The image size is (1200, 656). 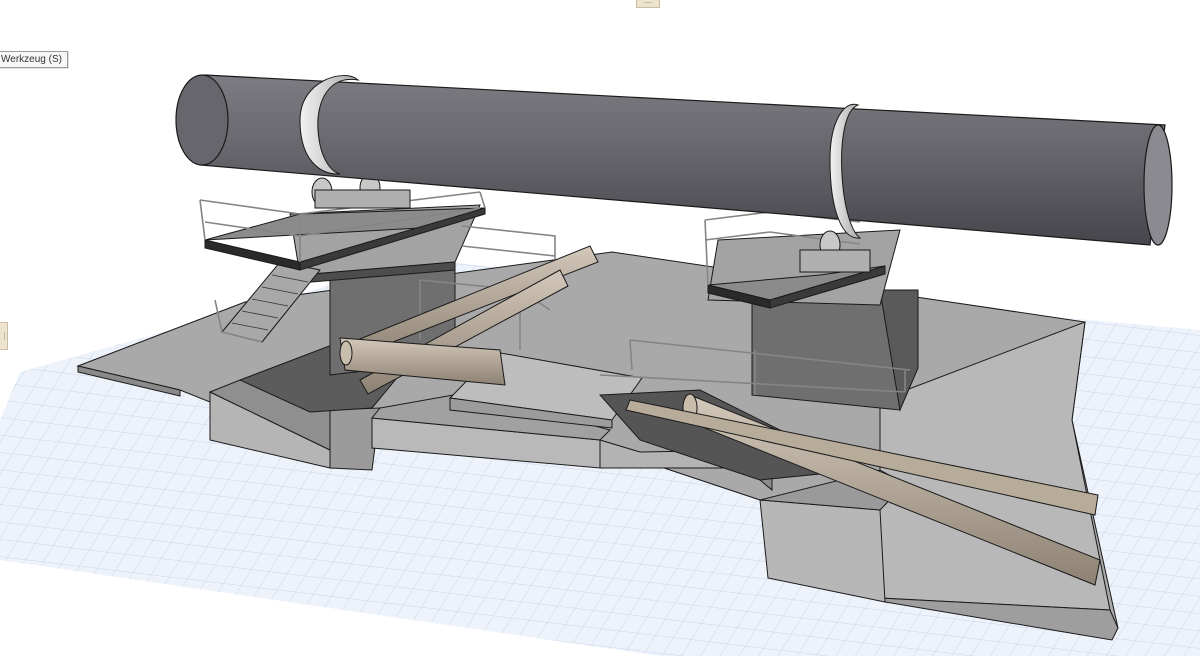 What do you see at coordinates (648, 4) in the screenshot?
I see `top-pane-handle: ----` at bounding box center [648, 4].